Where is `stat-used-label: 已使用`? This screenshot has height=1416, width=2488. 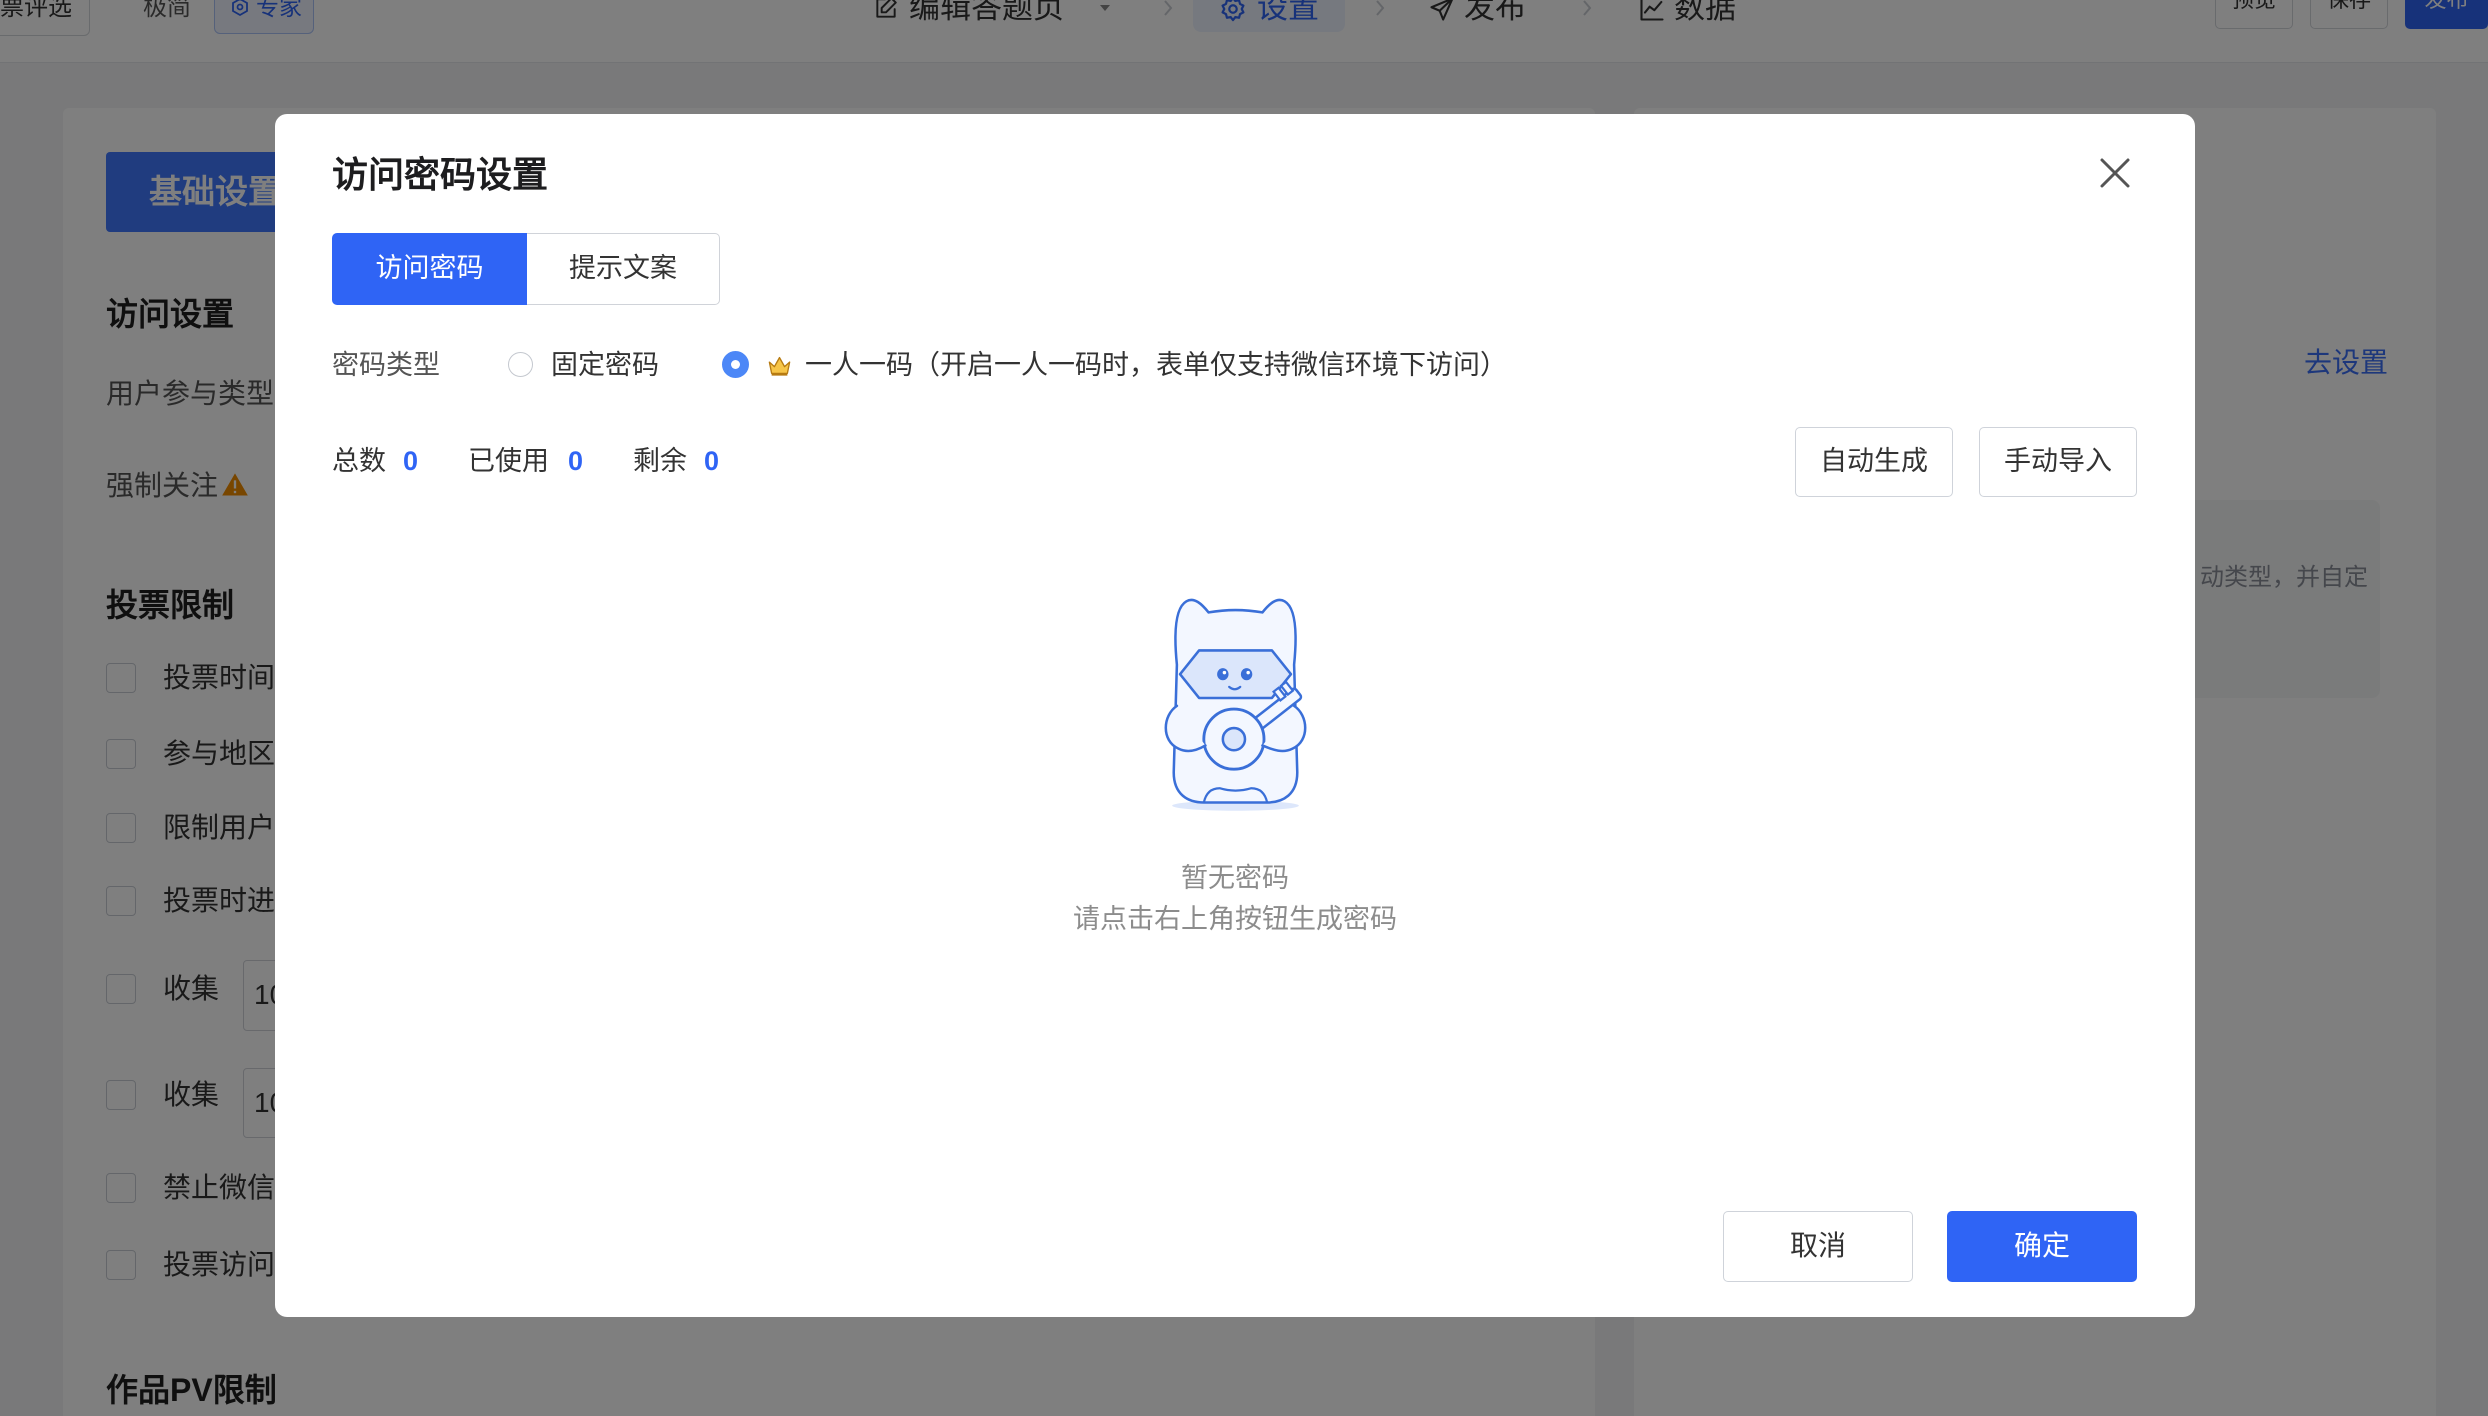
stat-used-label: 已使用 is located at coordinates (508, 461).